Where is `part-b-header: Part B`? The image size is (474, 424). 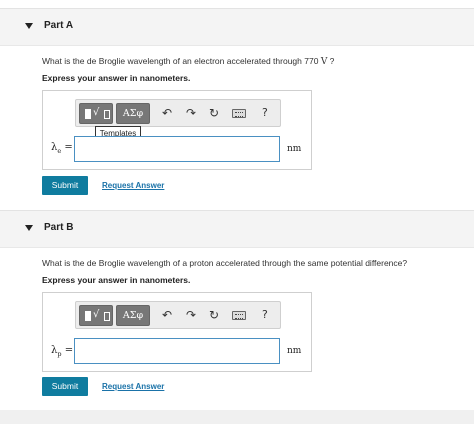
part-b-header: Part B is located at coordinates (237, 229).